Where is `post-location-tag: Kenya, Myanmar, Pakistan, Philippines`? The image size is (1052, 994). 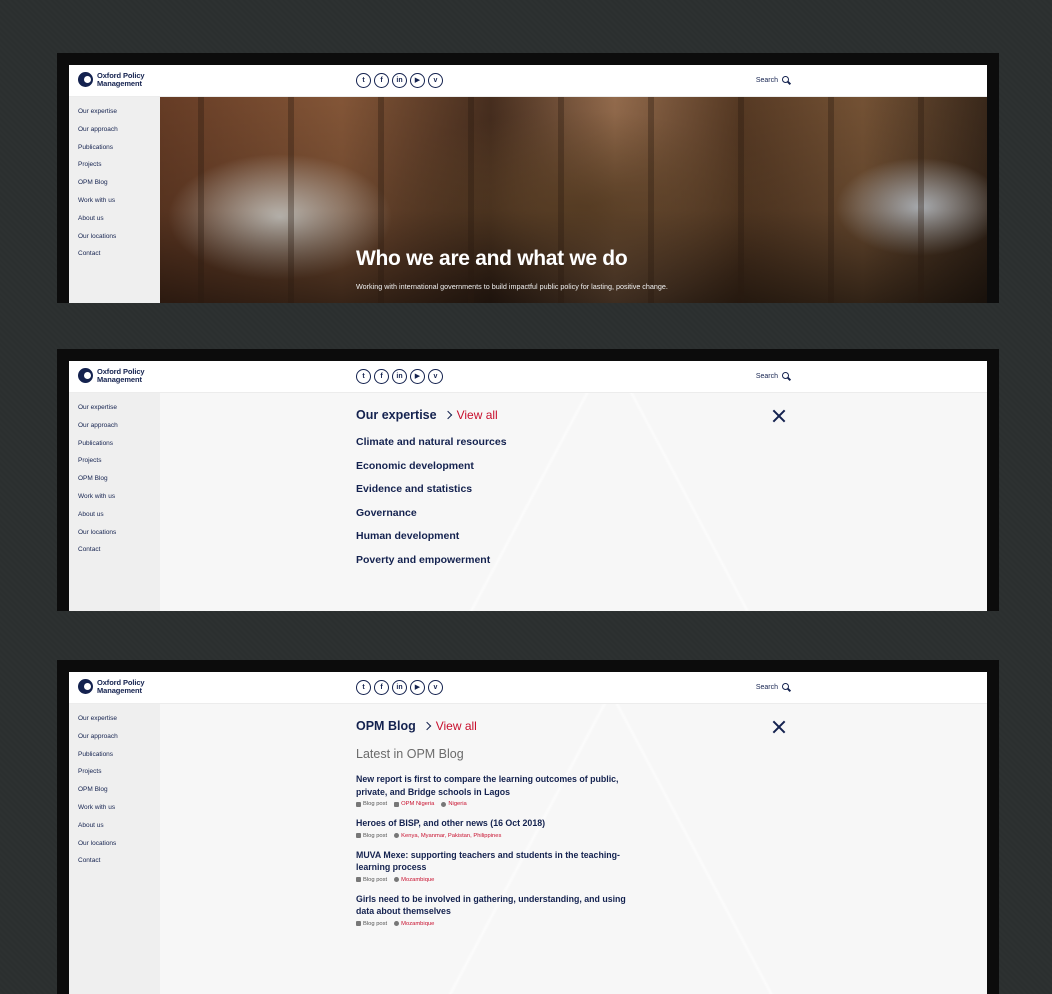 post-location-tag: Kenya, Myanmar, Pakistan, Philippines is located at coordinates (447, 836).